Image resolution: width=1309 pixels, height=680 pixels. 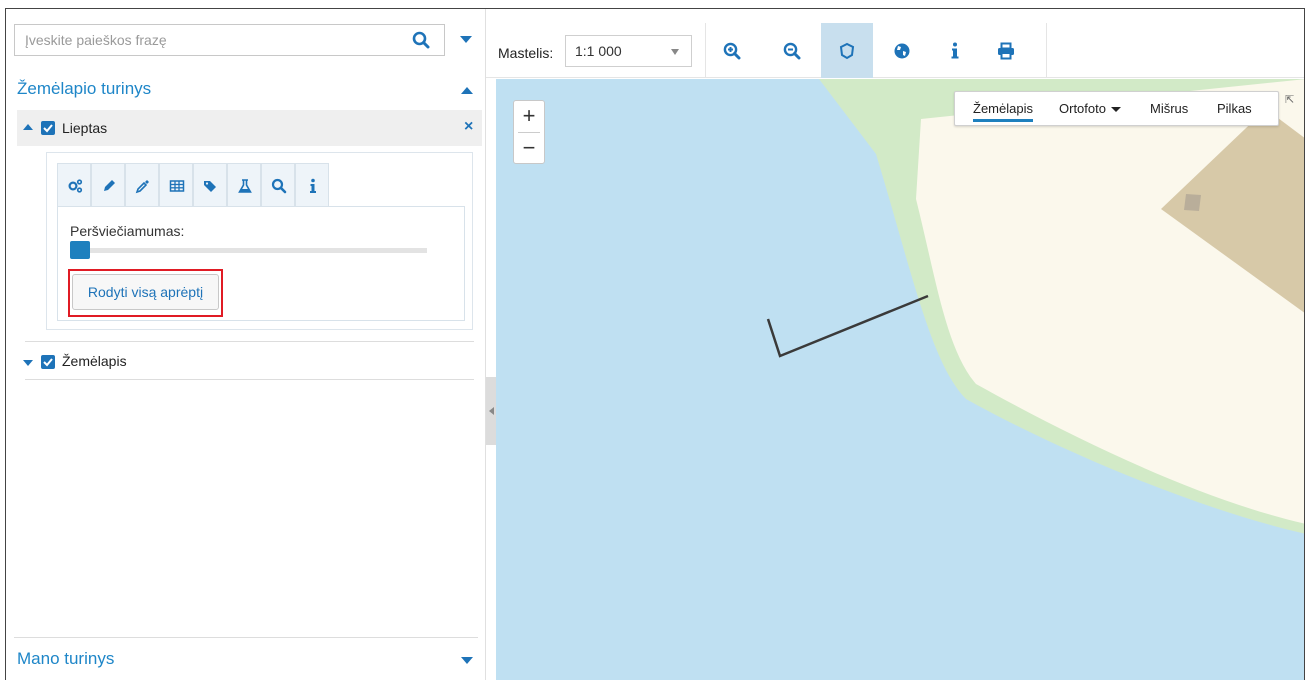 I want to click on search-input, so click(x=205, y=40).